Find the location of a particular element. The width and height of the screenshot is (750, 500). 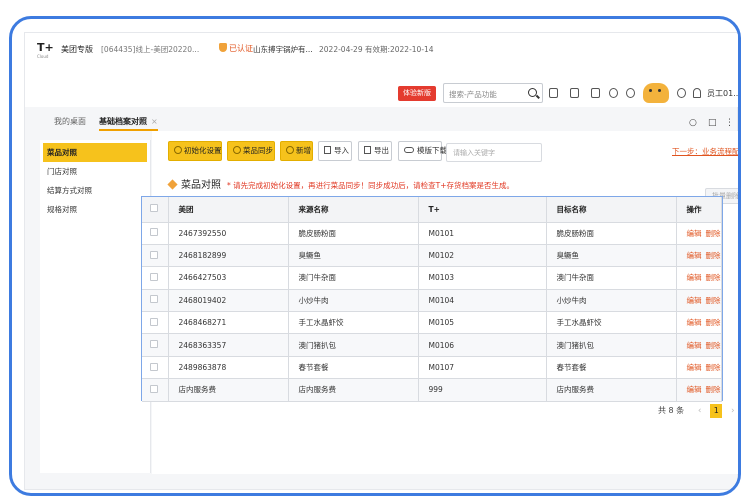

table-cell: 手工水晶虾饺 is located at coordinates (353, 323).